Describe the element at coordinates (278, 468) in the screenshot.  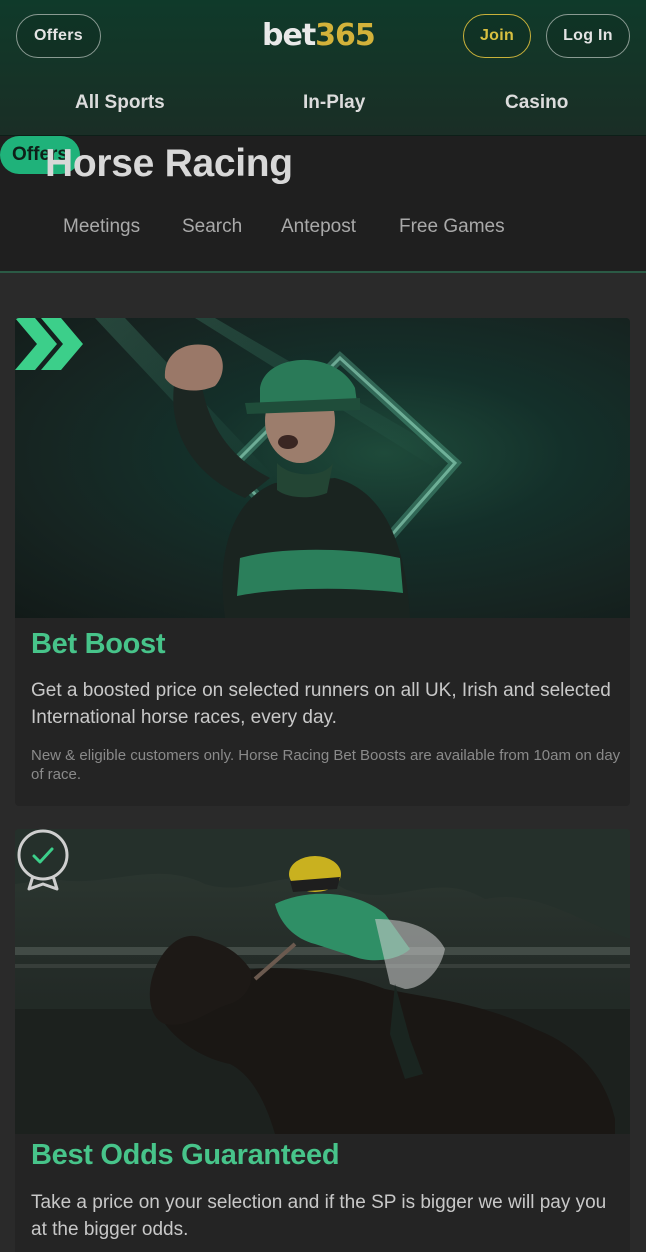
I see `jockey-celebrating-illustration` at that location.